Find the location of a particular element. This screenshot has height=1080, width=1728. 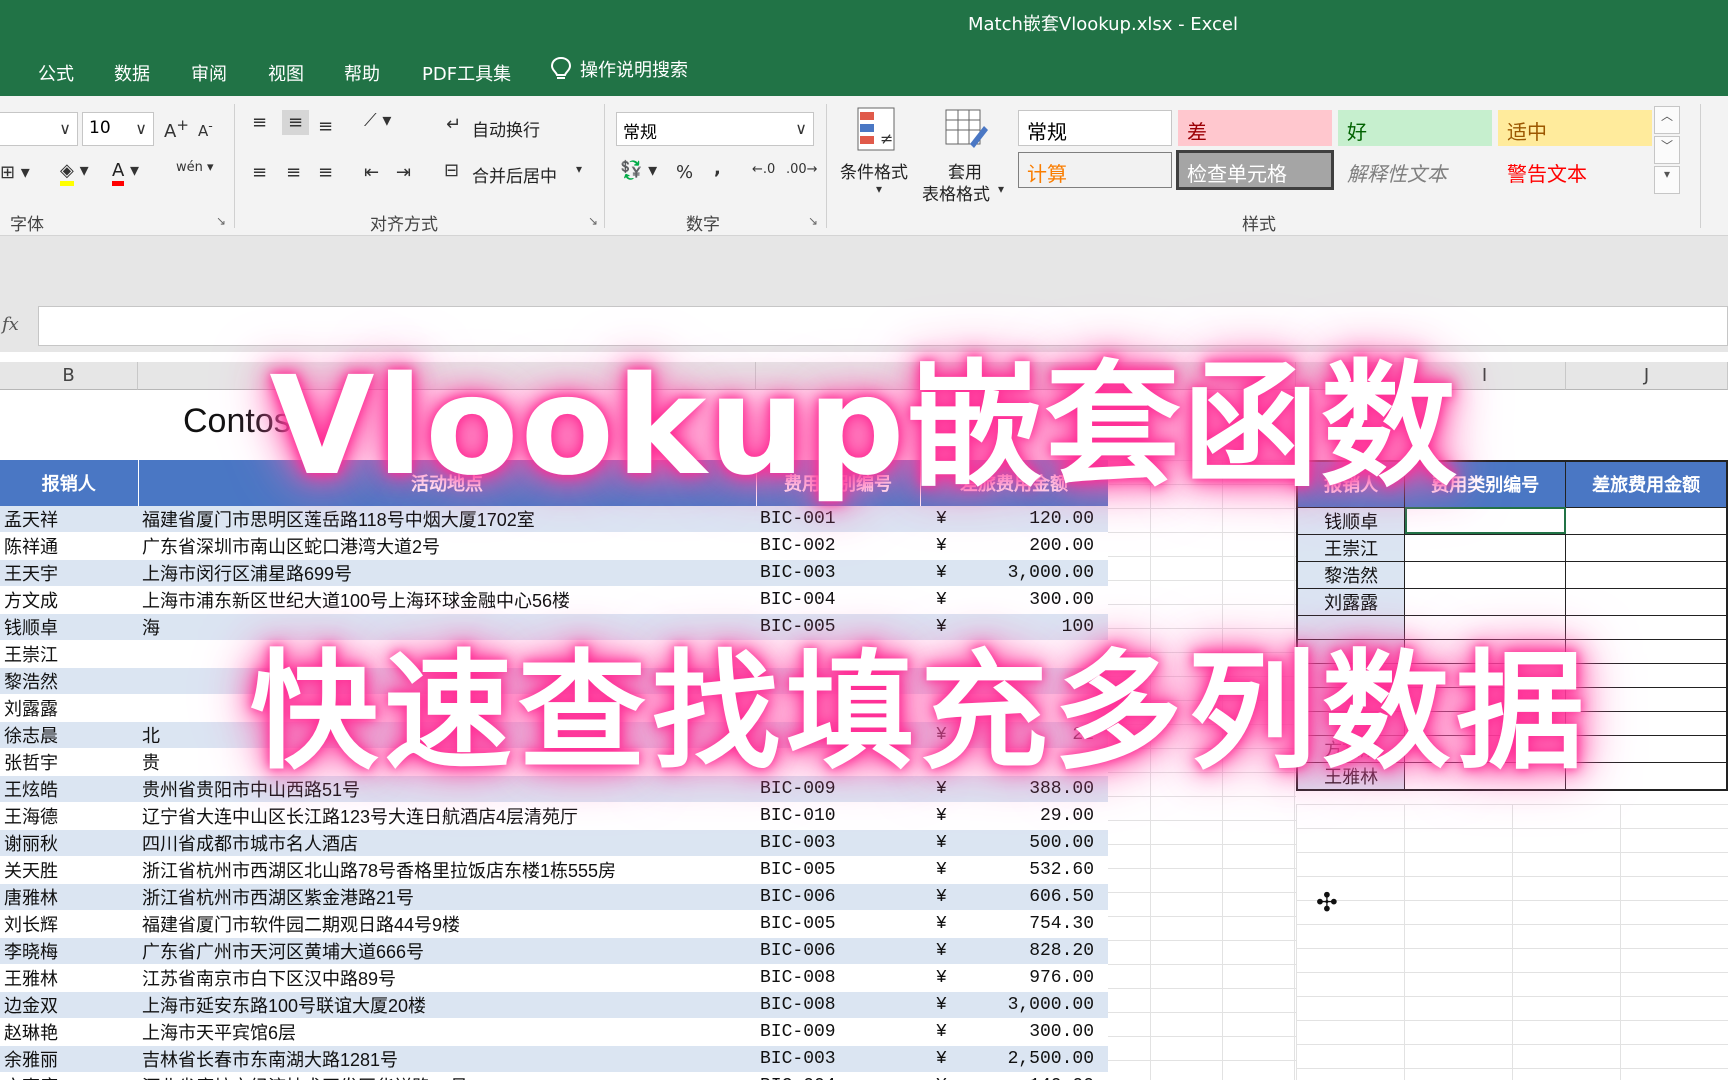

cell-style-5: 检查单元格 is located at coordinates (1255, 170).